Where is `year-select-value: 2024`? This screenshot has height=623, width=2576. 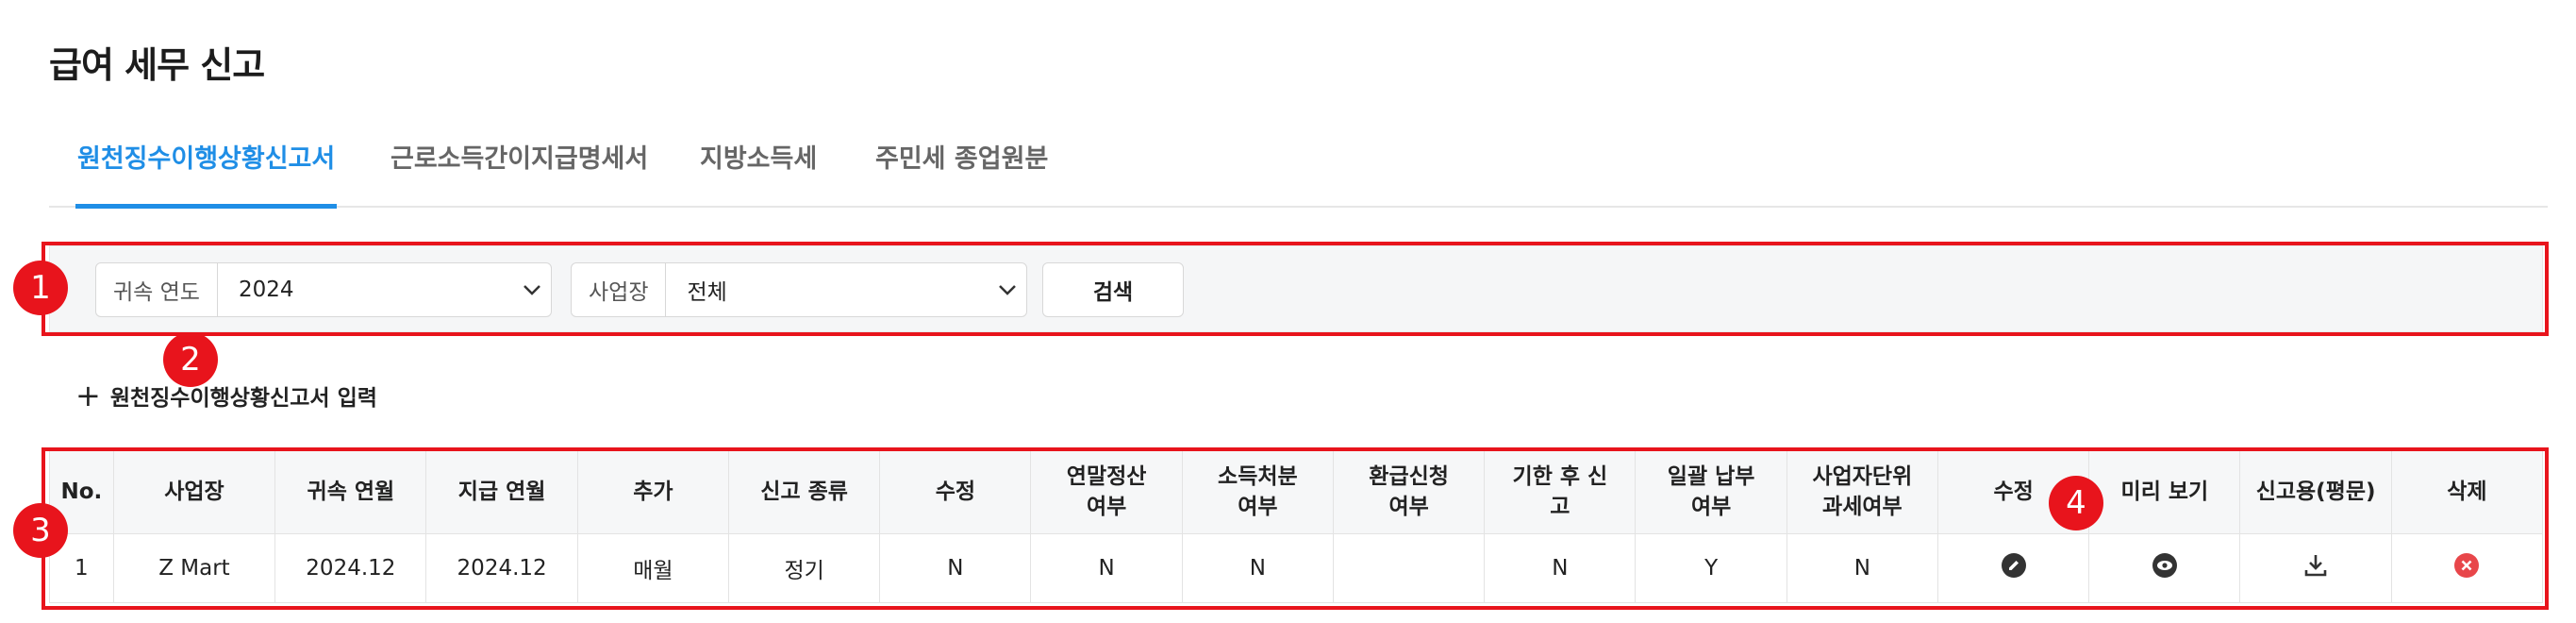
year-select-value: 2024 is located at coordinates (266, 290).